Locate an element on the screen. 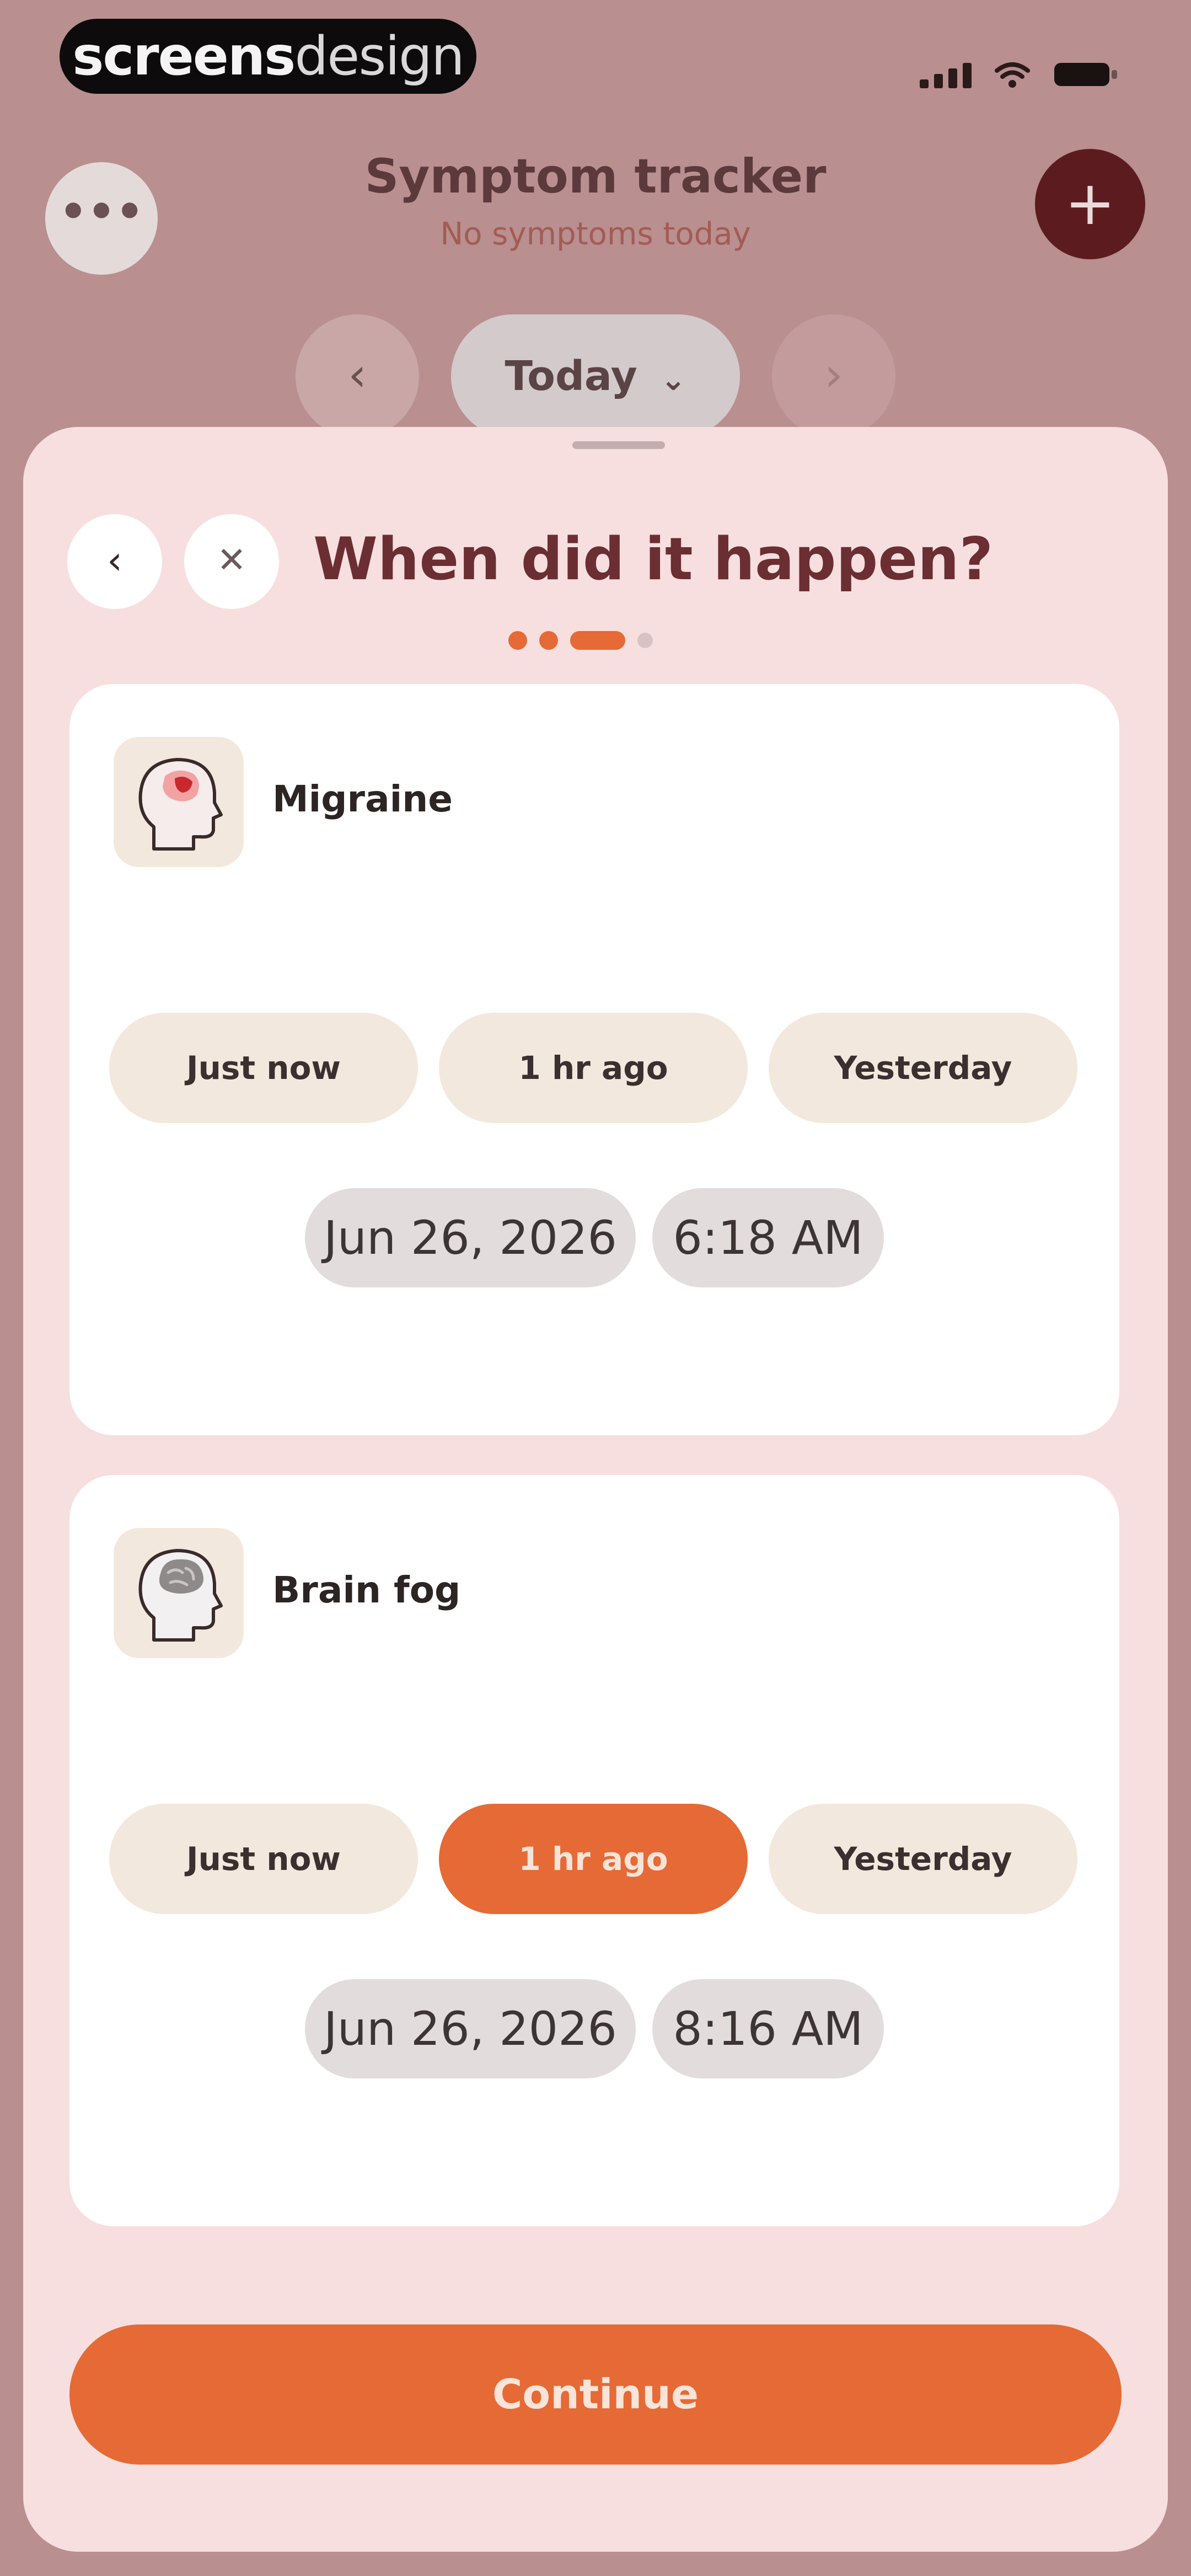  brain-fog-head-icon is located at coordinates (179, 1593).